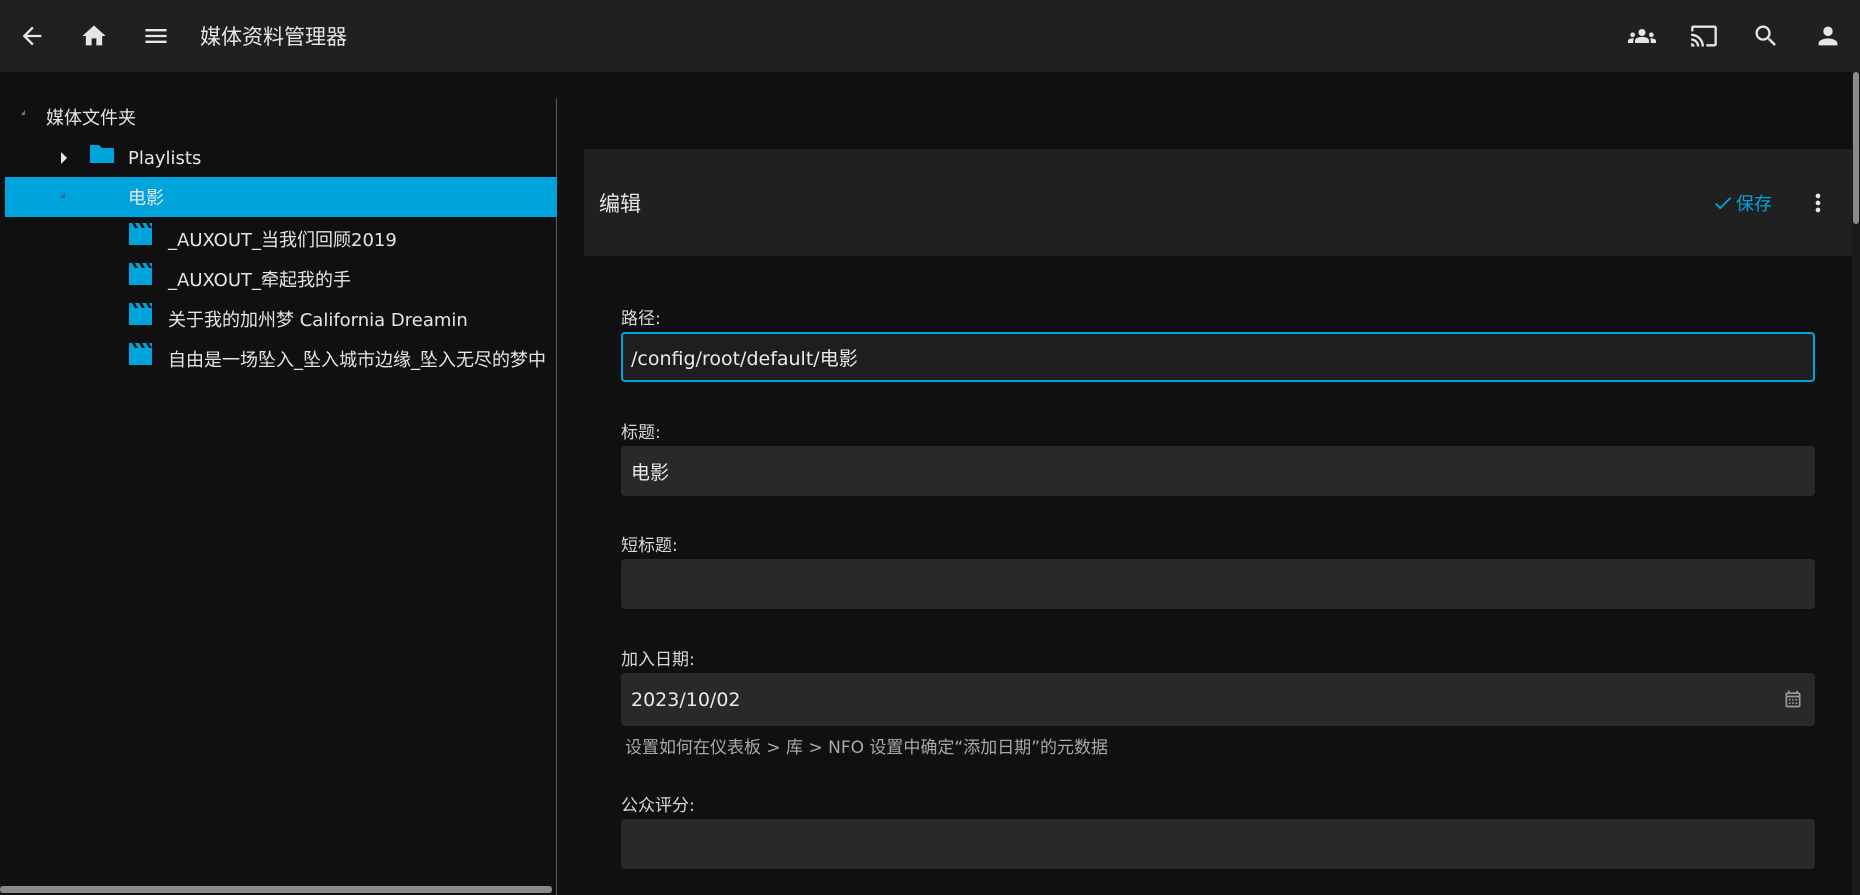 The height and width of the screenshot is (895, 1860). I want to click on path-label: 路径:, so click(641, 319).